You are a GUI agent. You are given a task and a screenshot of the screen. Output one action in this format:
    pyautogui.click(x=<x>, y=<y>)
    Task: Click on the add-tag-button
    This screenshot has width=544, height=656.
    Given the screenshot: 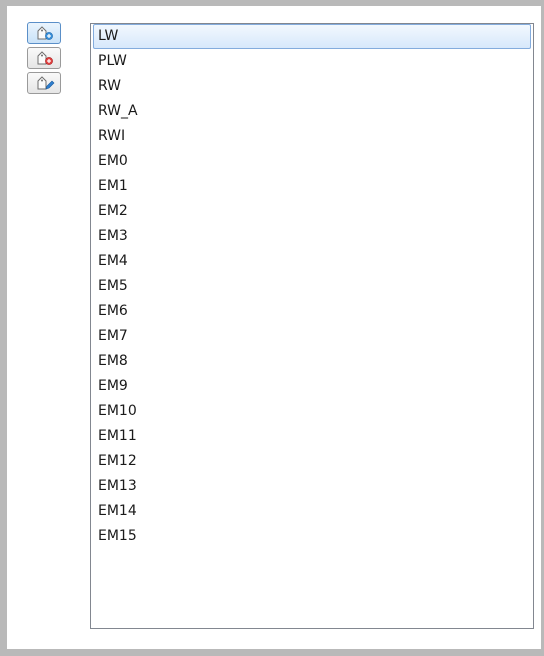 What is the action you would take?
    pyautogui.click(x=44, y=33)
    